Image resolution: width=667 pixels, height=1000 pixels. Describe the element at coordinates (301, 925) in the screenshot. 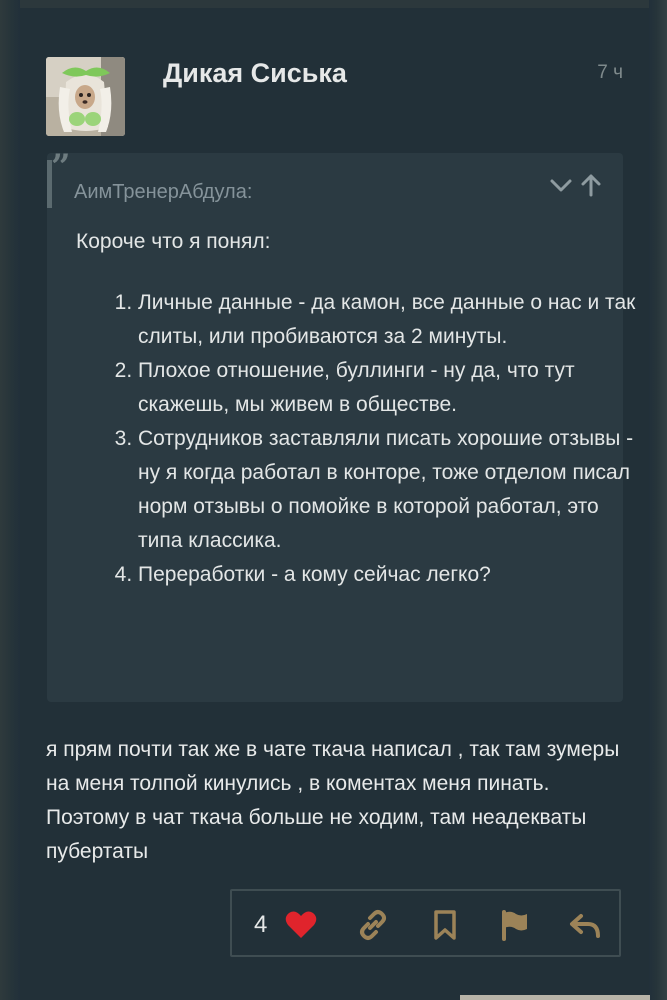

I see `heart-icon` at that location.